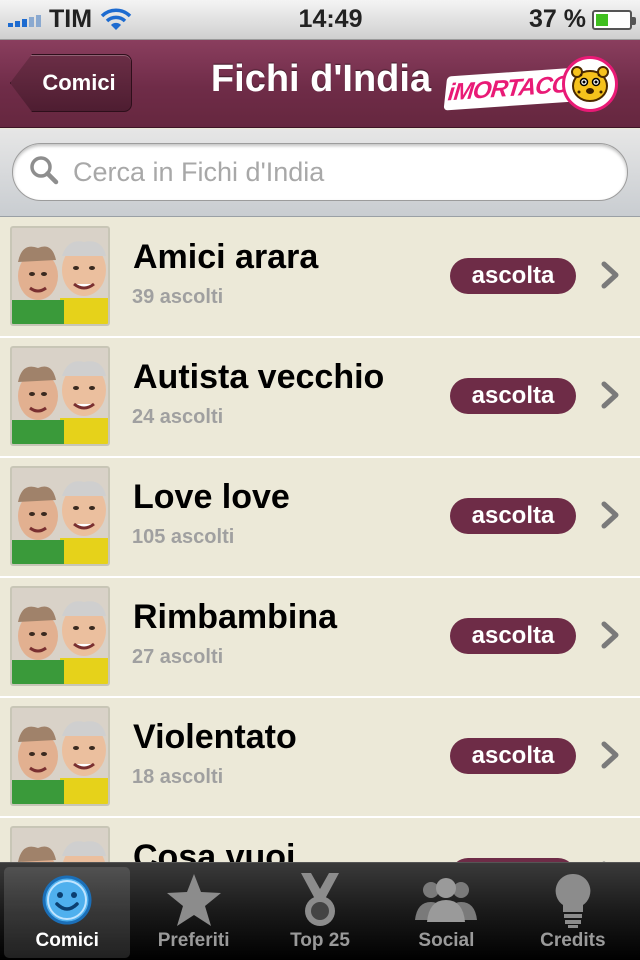  I want to click on search-input, so click(333, 172).